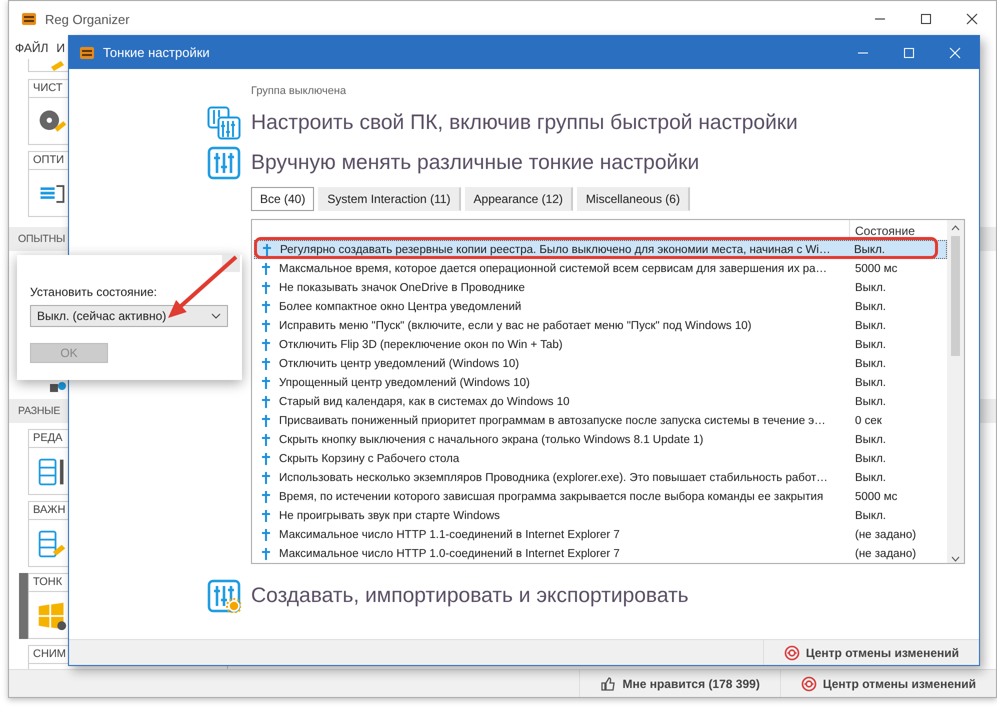  I want to click on scroll-down-icon, so click(955, 559).